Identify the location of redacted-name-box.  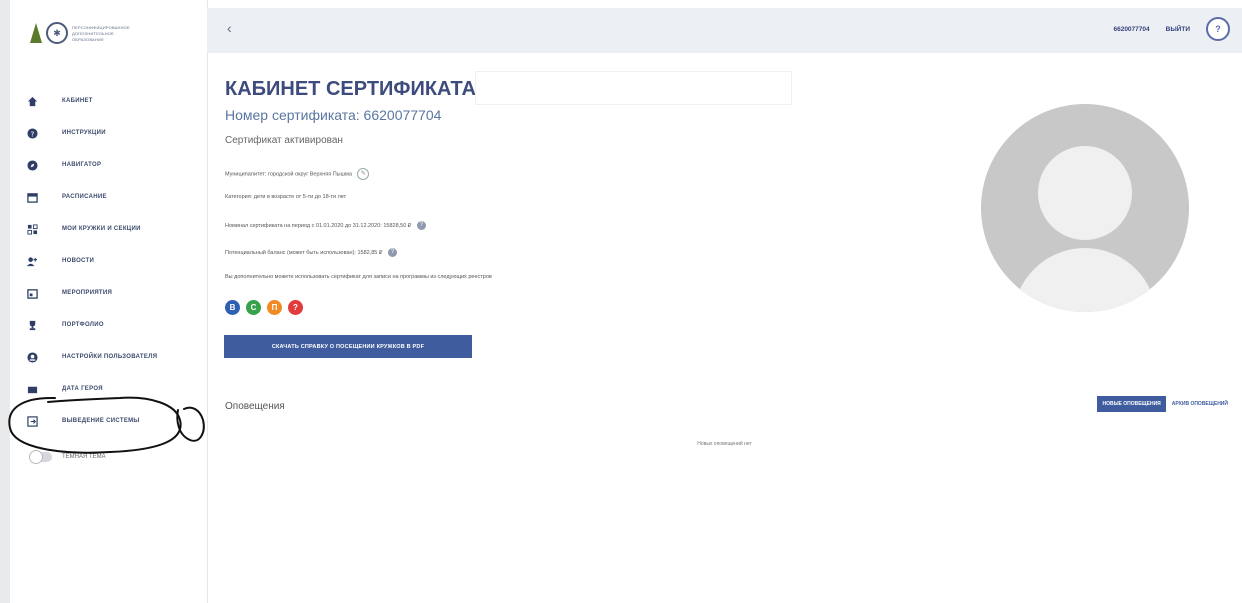
(633, 88).